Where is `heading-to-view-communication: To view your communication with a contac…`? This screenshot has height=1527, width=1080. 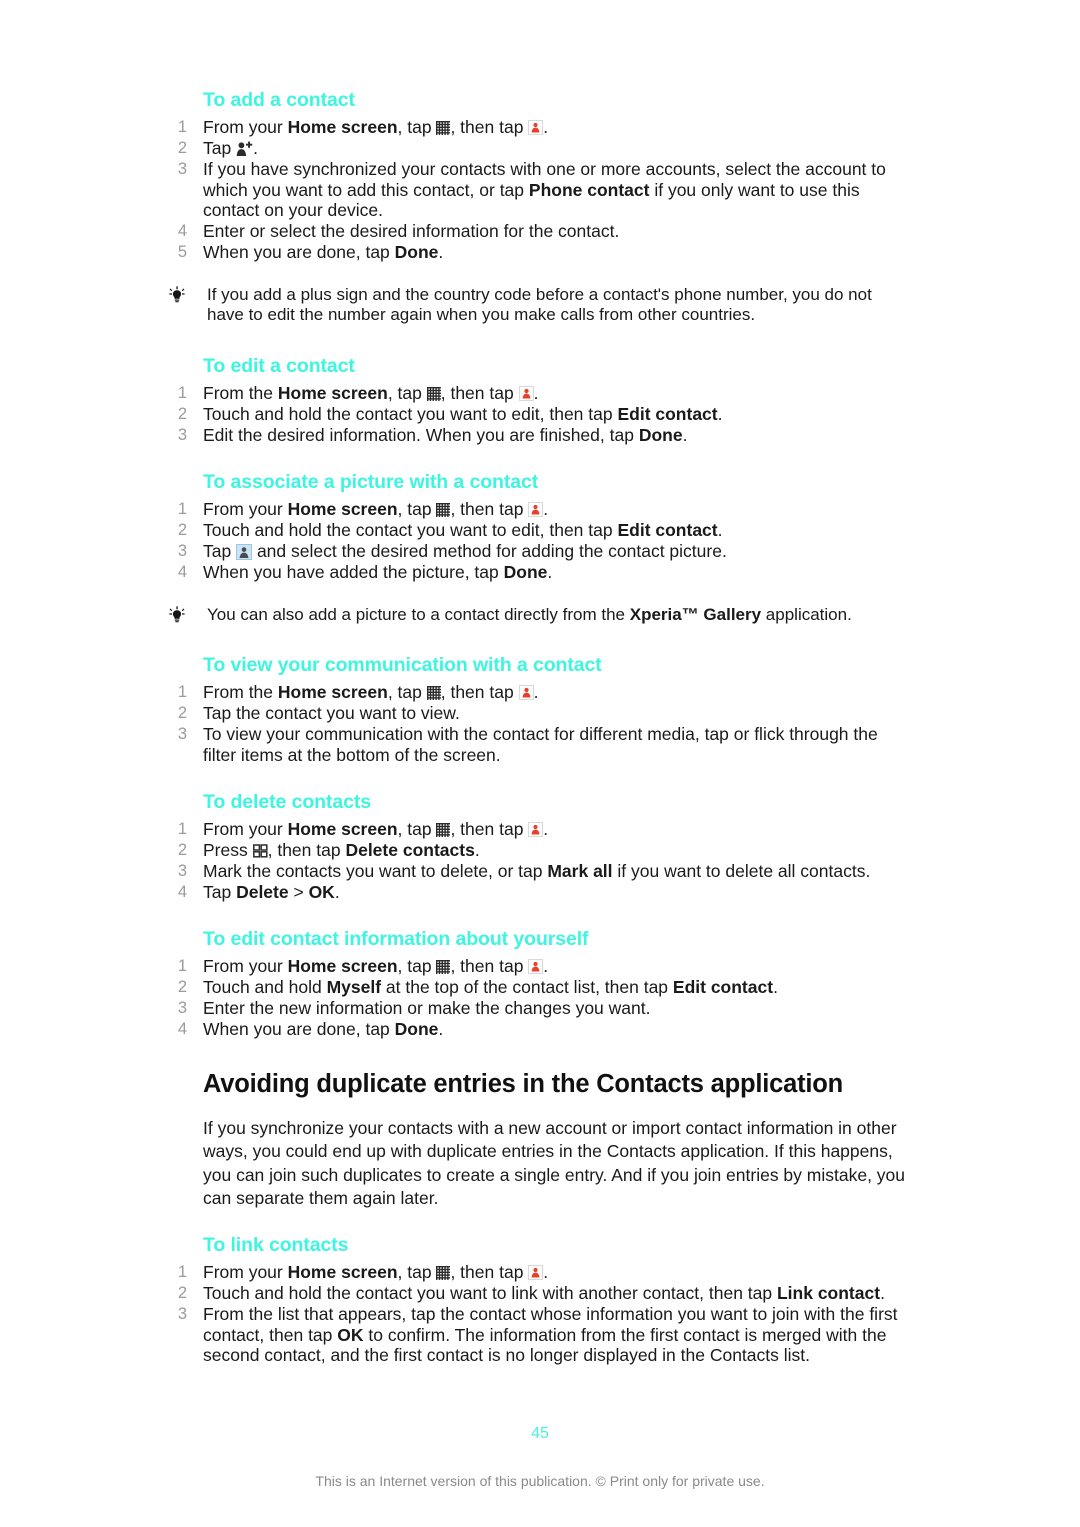
heading-to-view-communication: To view your communication with a contac… is located at coordinates (402, 665).